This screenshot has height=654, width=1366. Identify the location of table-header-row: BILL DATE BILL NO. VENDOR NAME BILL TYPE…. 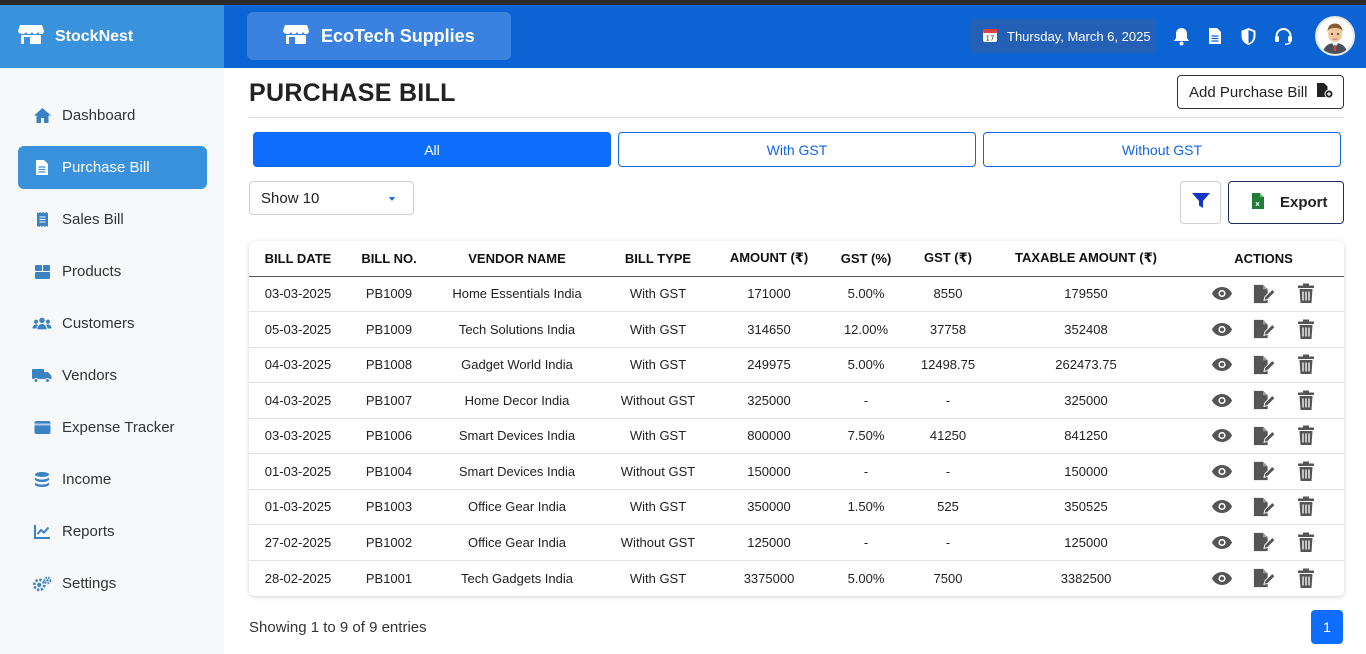
(796, 259).